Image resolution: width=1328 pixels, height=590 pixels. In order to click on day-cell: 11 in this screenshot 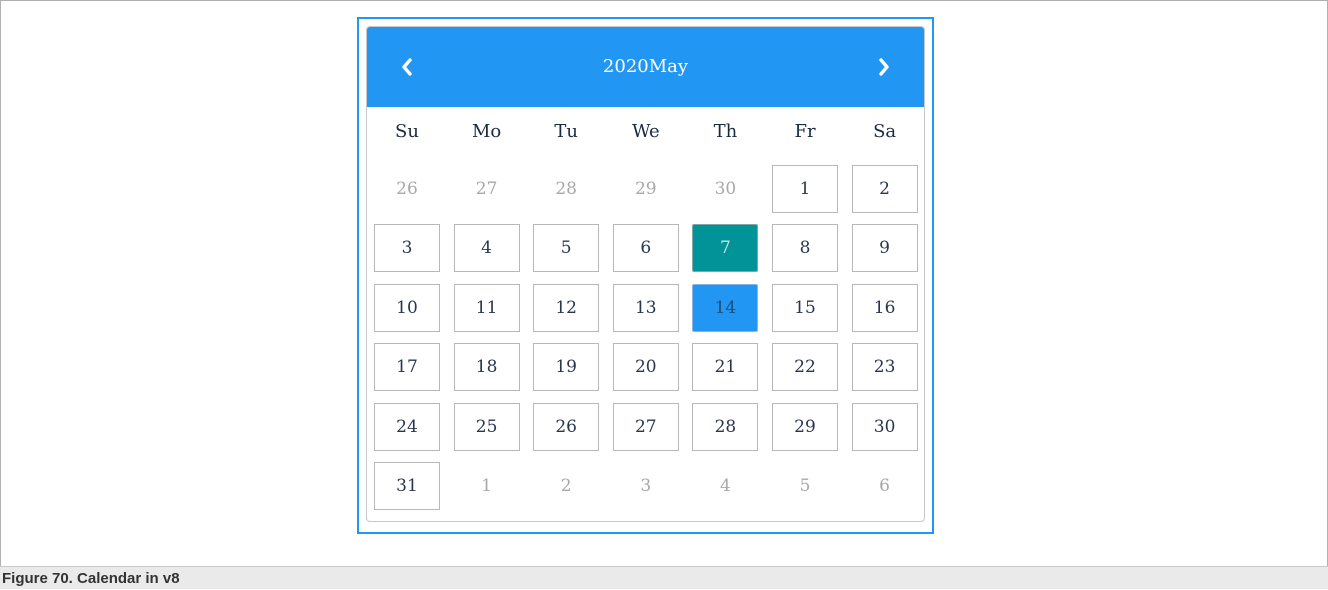, I will do `click(486, 307)`.